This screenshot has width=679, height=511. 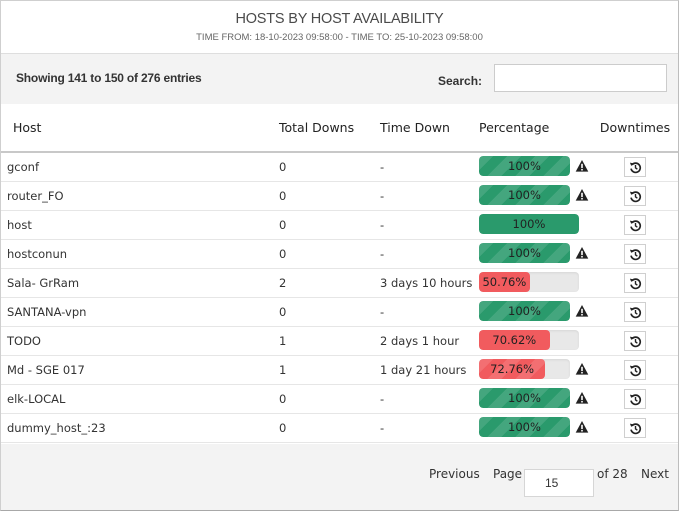 What do you see at coordinates (339, 399) in the screenshot?
I see `table-row: elk-LOCAL 0 - 100%` at bounding box center [339, 399].